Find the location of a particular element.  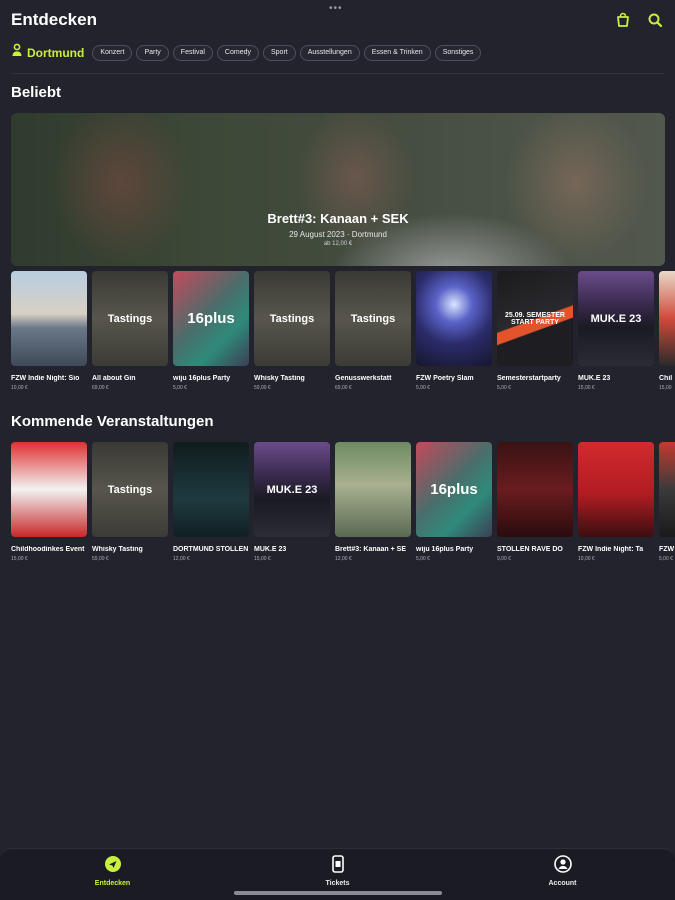

event-title: FZW Indie Night: Ta is located at coordinates (611, 549).